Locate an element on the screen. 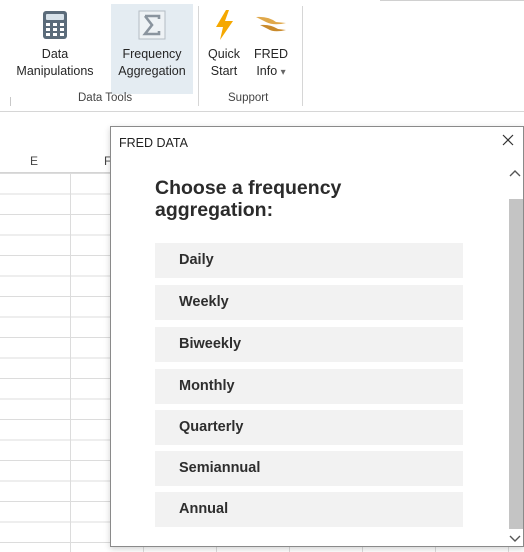  chevron-down-icon: ▾ is located at coordinates (283, 72).